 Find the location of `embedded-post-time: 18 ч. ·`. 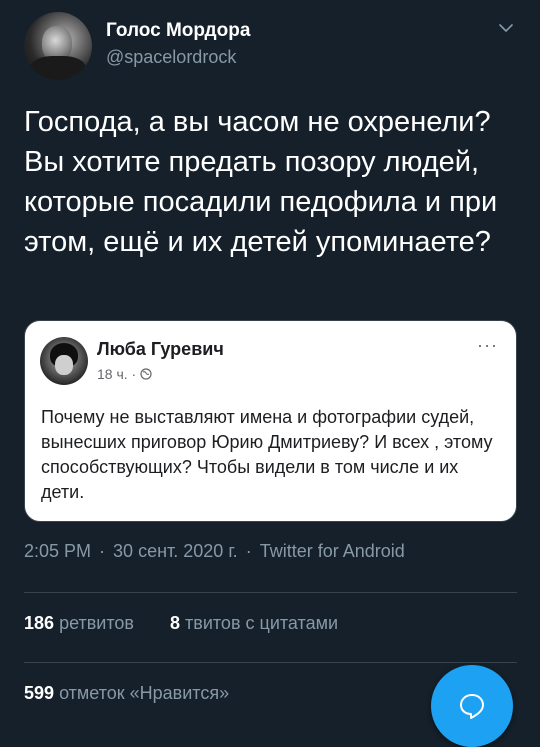

embedded-post-time: 18 ч. · is located at coordinates (117, 374).